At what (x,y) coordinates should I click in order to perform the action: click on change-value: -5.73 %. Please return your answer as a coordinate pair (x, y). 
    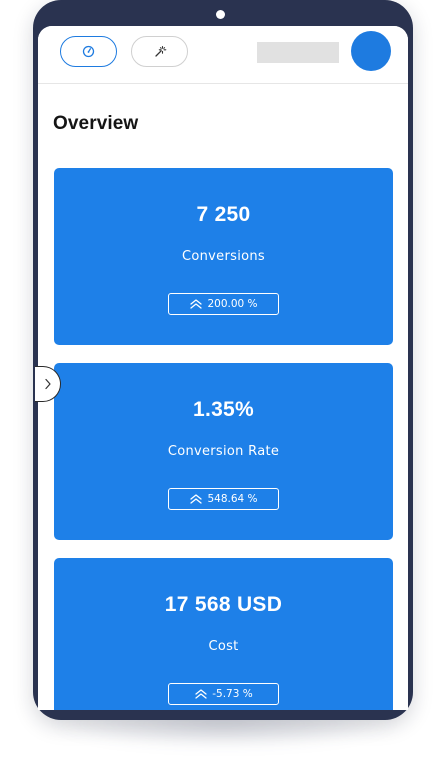
    Looking at the image, I should click on (232, 694).